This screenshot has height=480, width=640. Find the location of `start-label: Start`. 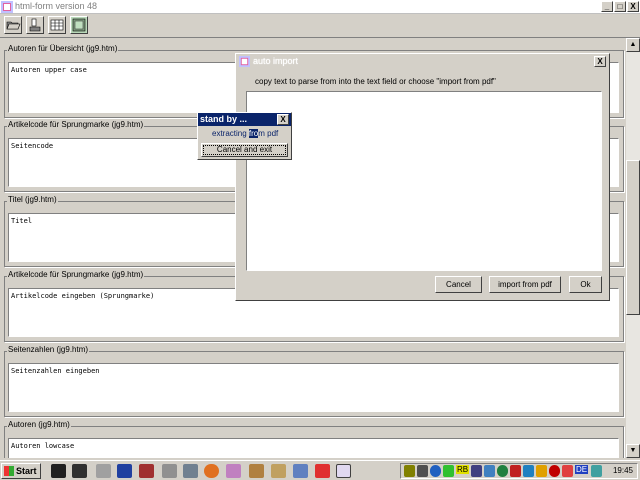

start-label: Start is located at coordinates (26, 471).